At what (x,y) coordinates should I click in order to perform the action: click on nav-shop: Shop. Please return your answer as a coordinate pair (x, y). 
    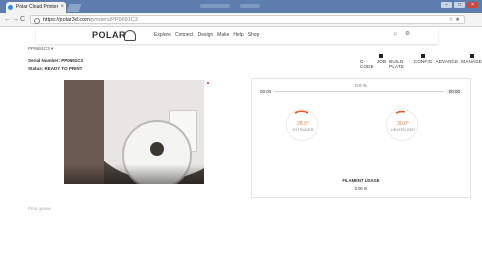
    Looking at the image, I should click on (254, 35).